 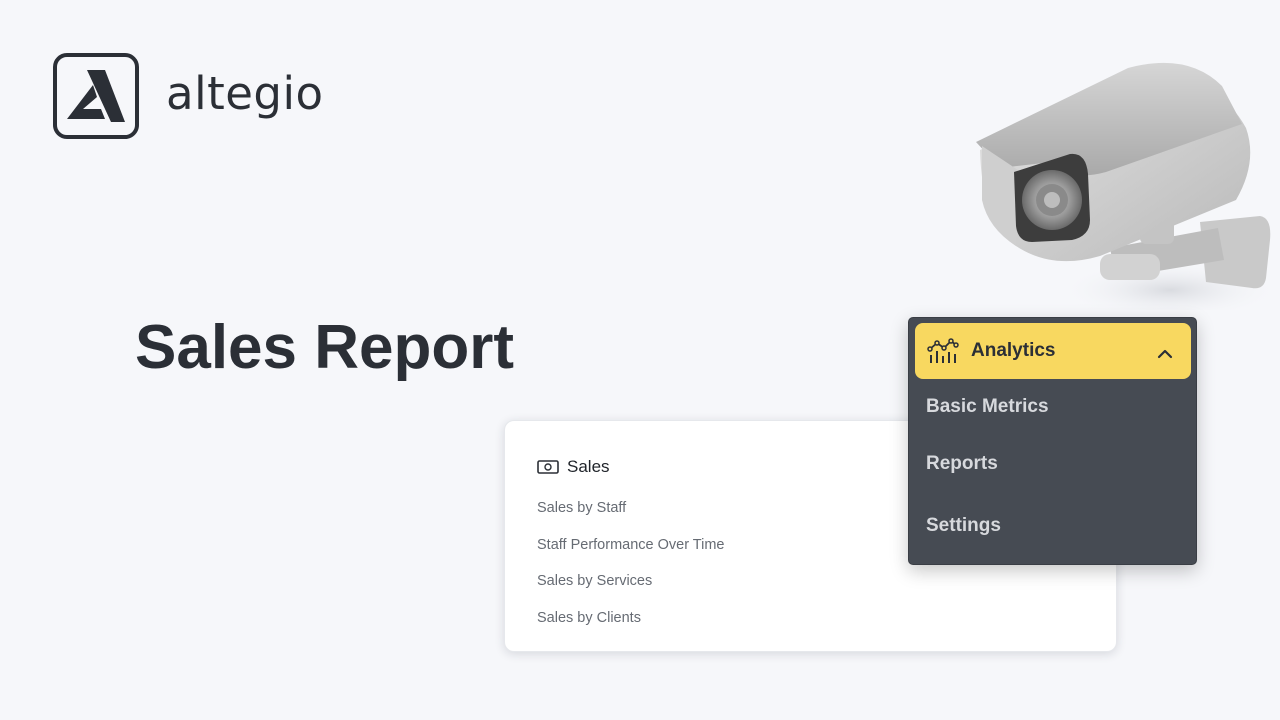 I want to click on analytics-menu-label: Analytics, so click(x=1013, y=350).